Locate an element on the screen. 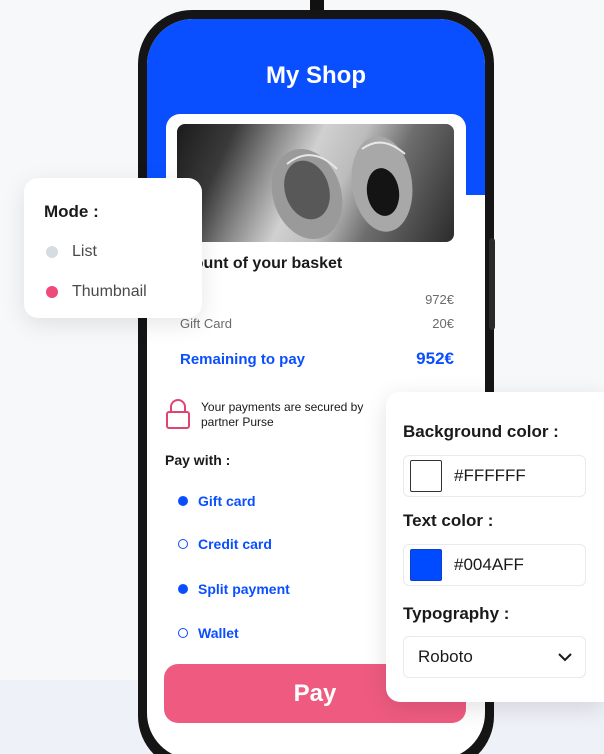 The width and height of the screenshot is (604, 754). typography-value: Roboto is located at coordinates (445, 656).